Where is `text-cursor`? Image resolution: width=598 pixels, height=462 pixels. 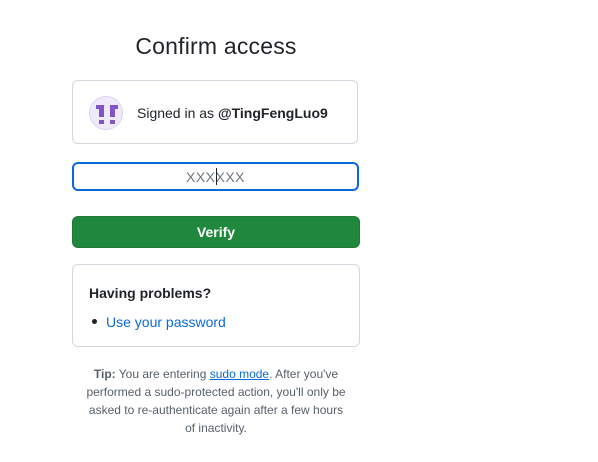 text-cursor is located at coordinates (216, 176).